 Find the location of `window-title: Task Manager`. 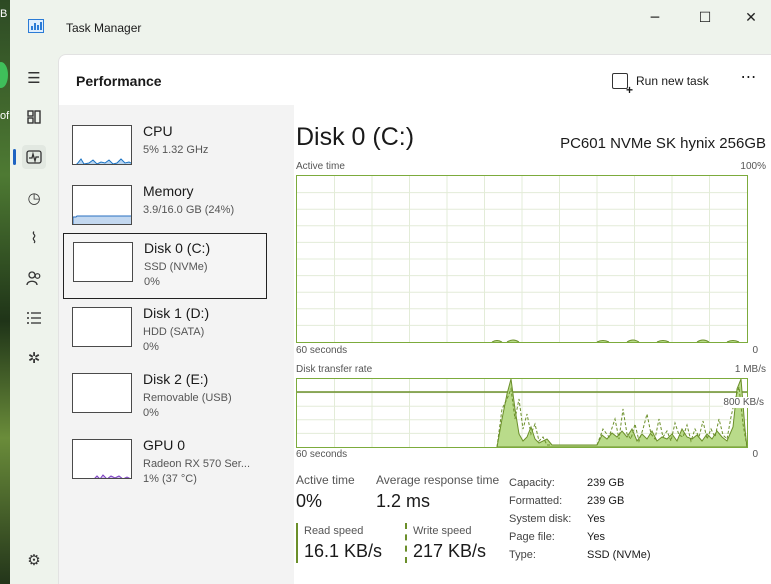

window-title: Task Manager is located at coordinates (104, 28).